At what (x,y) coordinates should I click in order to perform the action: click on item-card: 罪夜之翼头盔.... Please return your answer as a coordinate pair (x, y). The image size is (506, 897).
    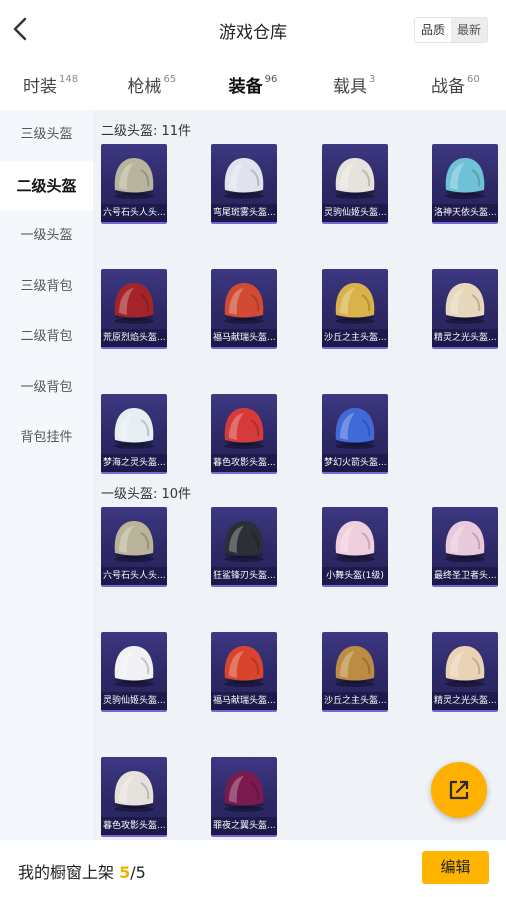
    Looking at the image, I should click on (244, 797).